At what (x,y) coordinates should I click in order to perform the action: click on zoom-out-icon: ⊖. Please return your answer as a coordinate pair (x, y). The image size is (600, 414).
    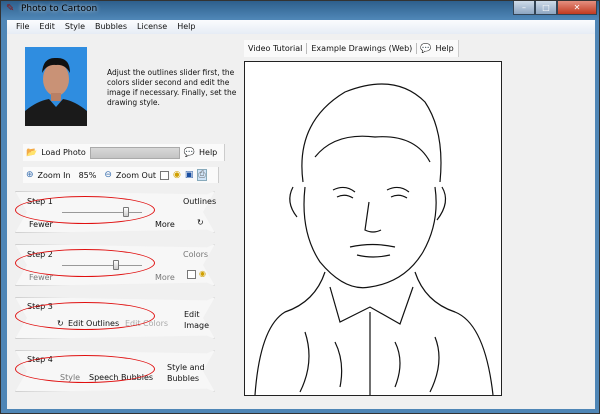
    Looking at the image, I should click on (108, 175).